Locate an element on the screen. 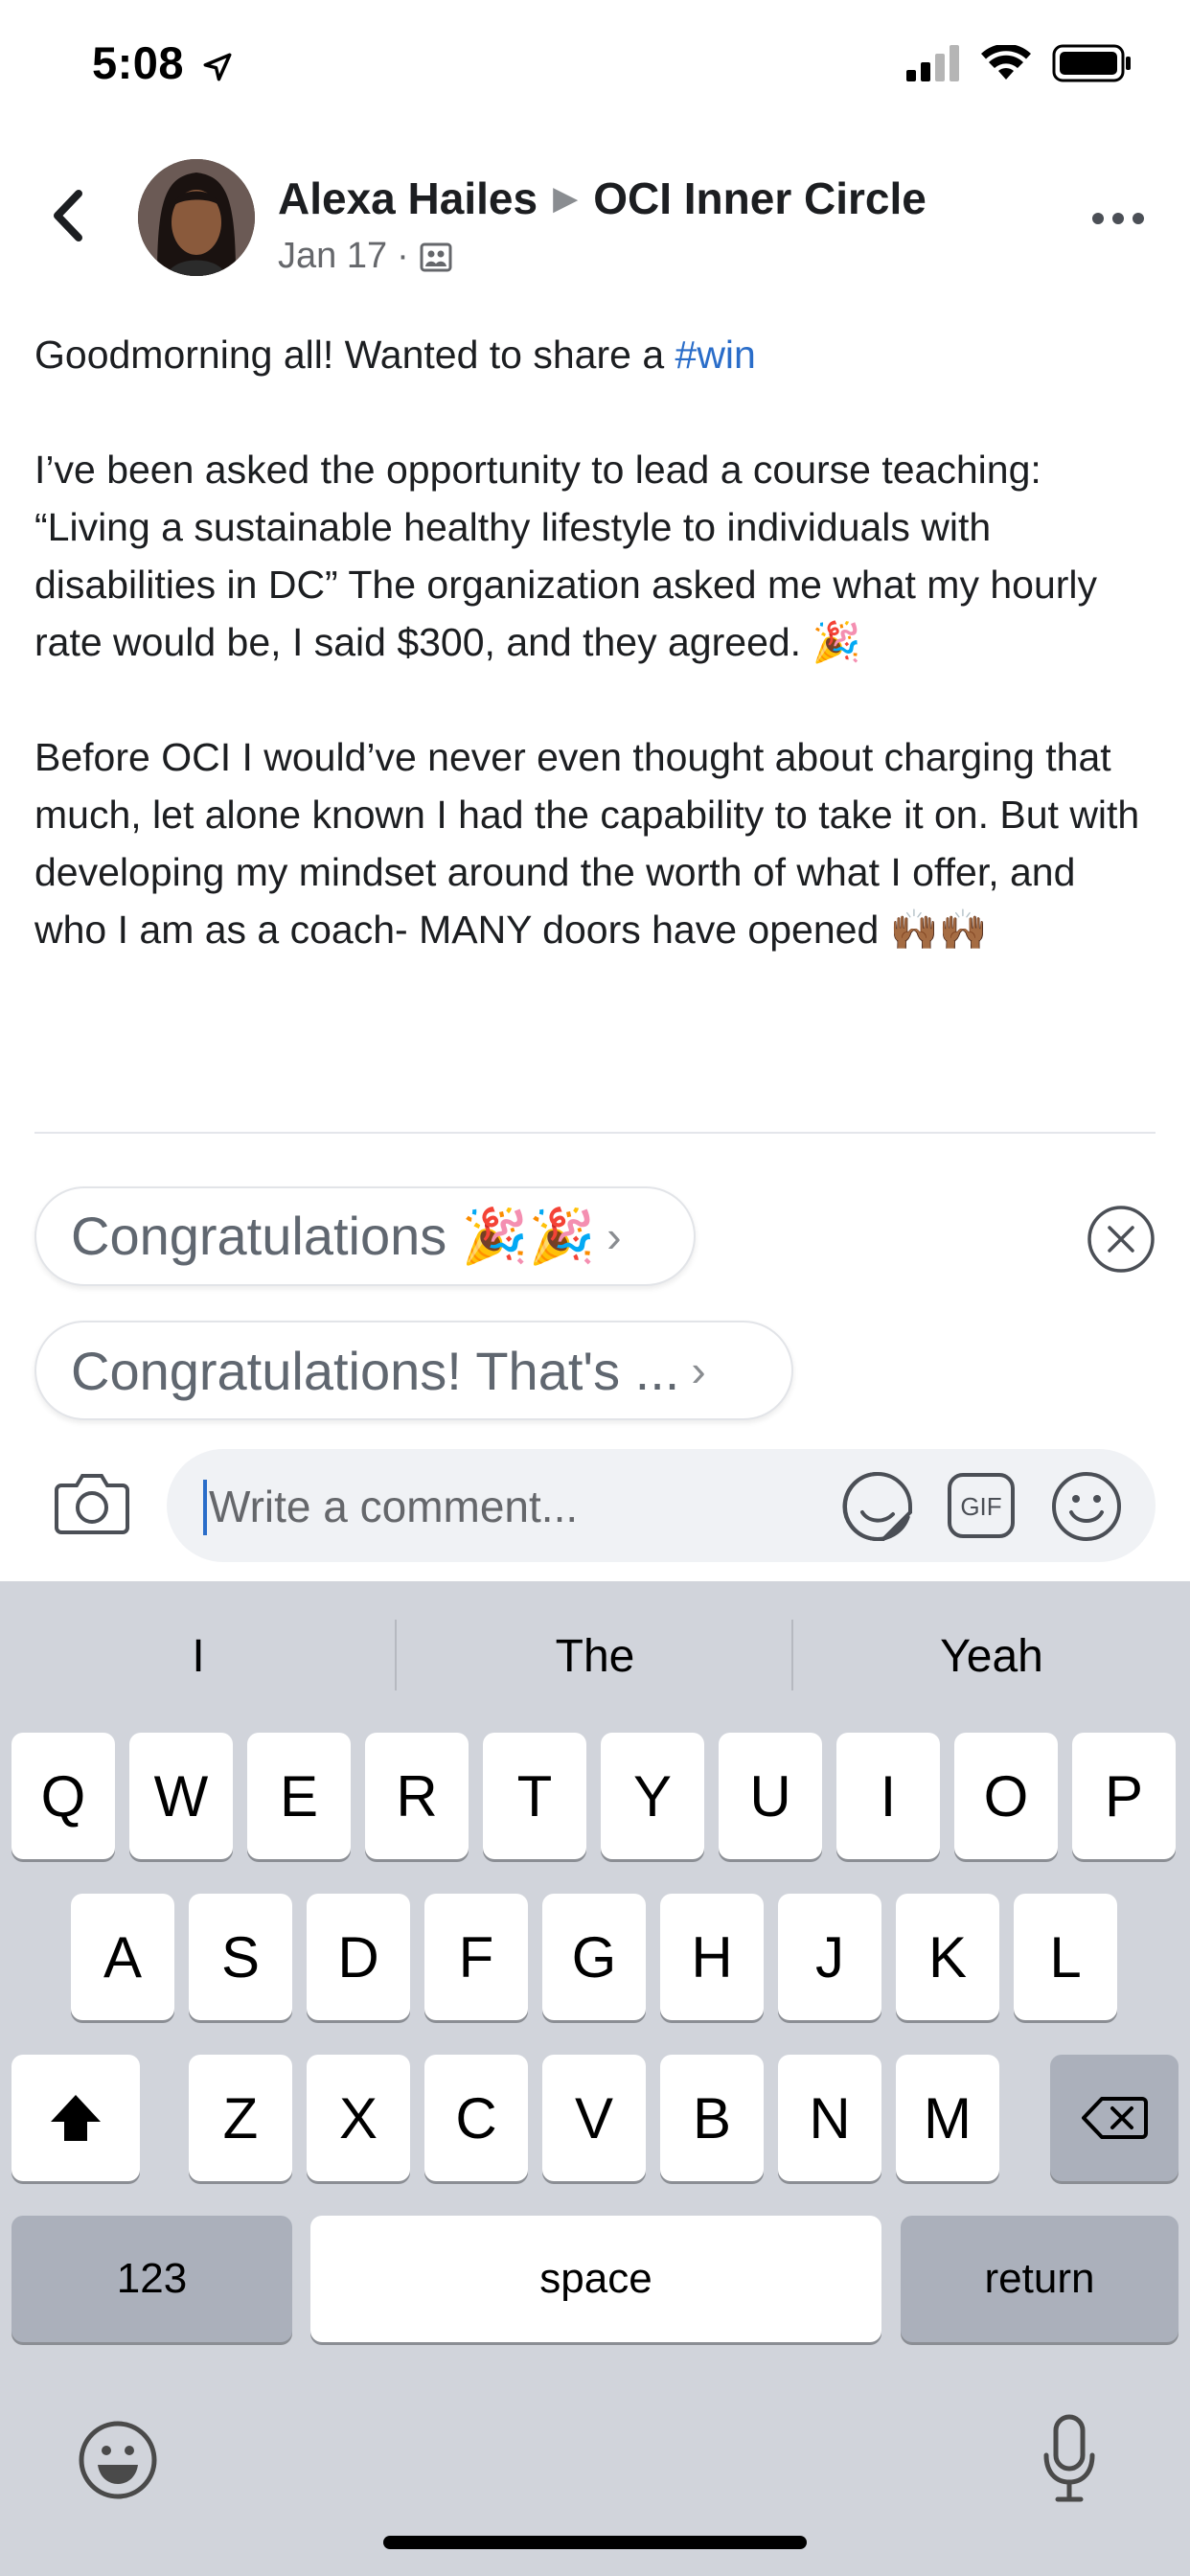 This screenshot has width=1190, height=2576. smiley-icon is located at coordinates (1087, 1506).